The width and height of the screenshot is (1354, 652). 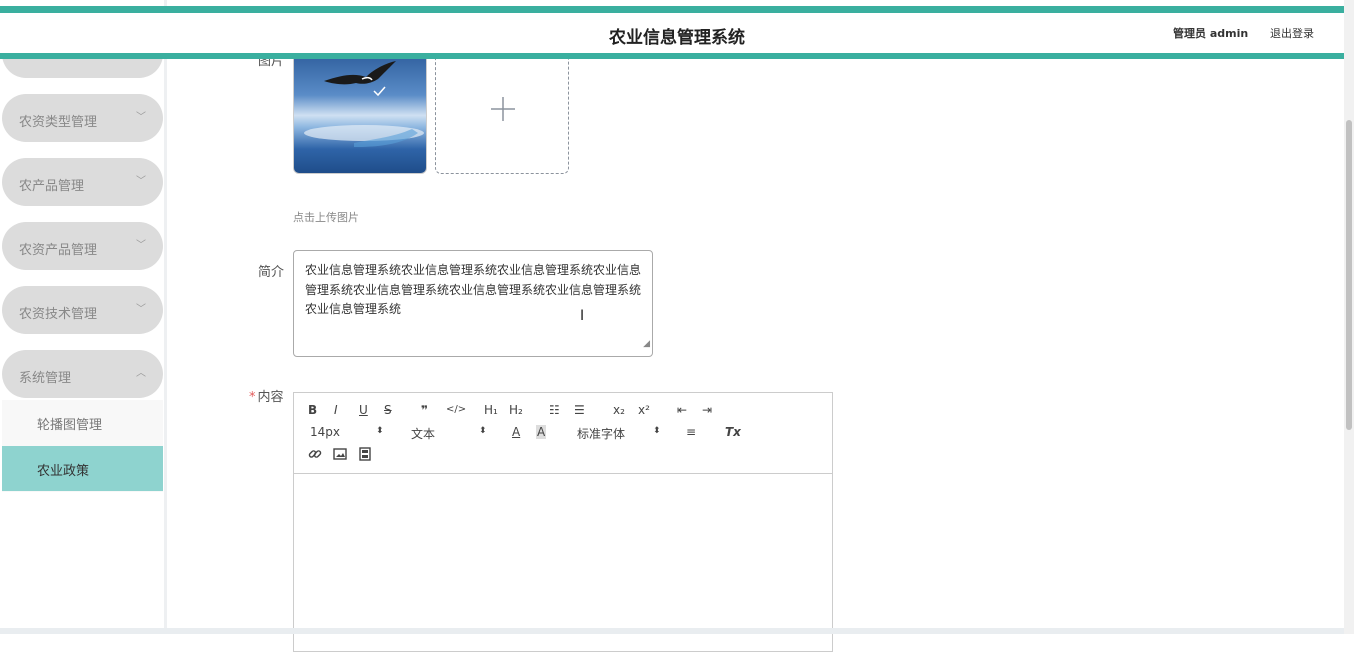 I want to click on current-user: 管理员 admin, so click(x=1211, y=33).